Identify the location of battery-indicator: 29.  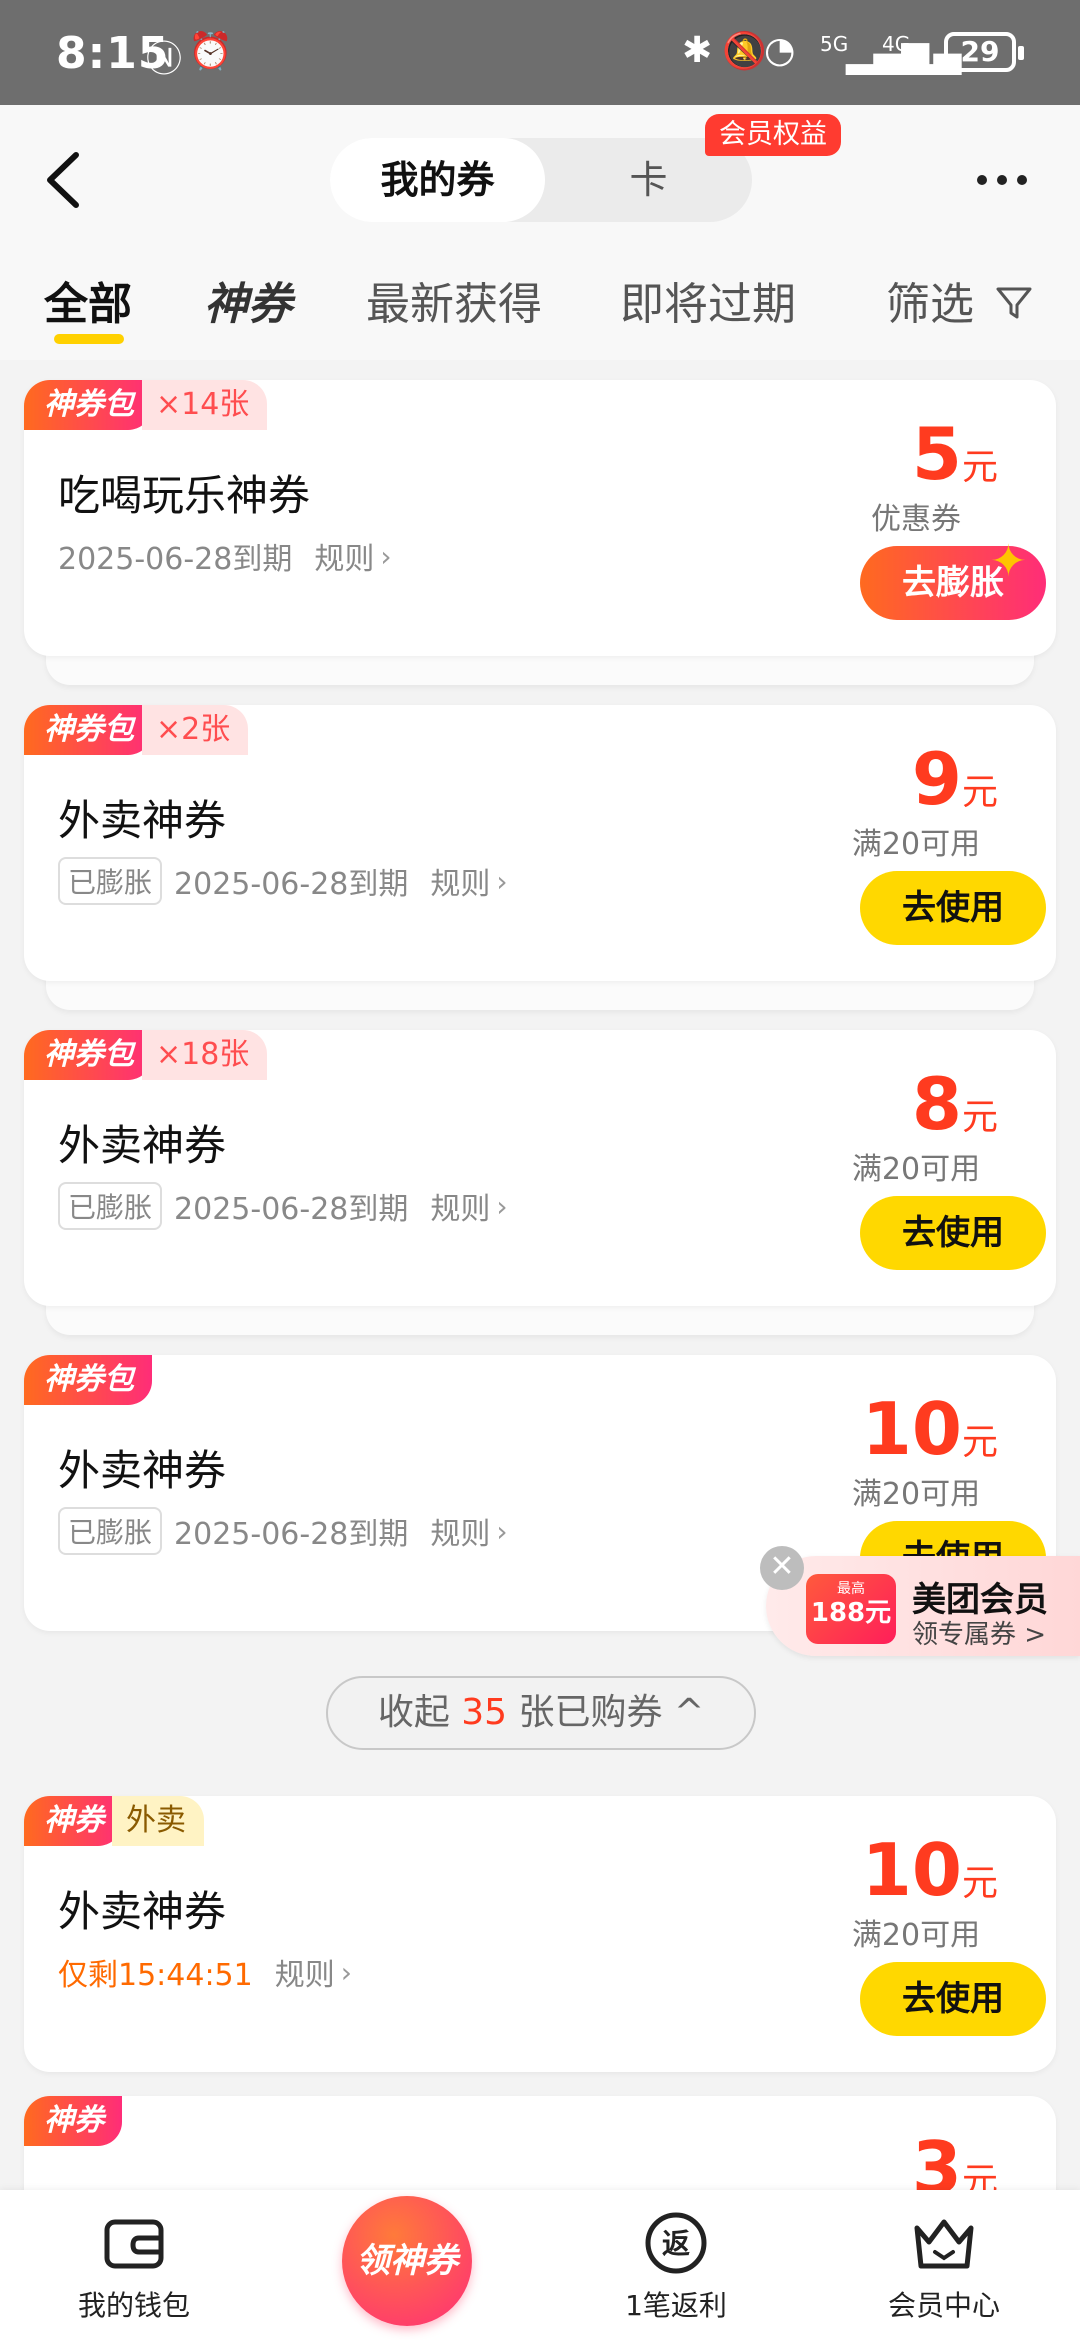
(984, 52).